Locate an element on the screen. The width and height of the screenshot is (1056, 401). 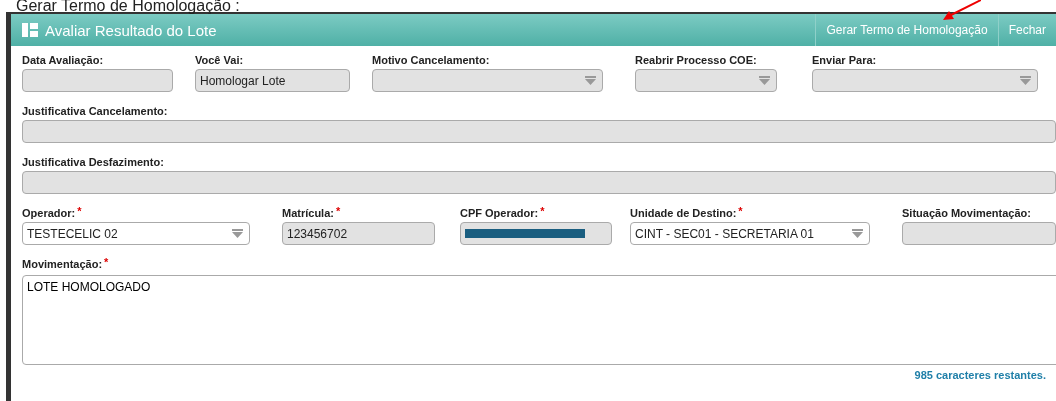
window-title: Avaliar Resultado do Lote is located at coordinates (131, 30).